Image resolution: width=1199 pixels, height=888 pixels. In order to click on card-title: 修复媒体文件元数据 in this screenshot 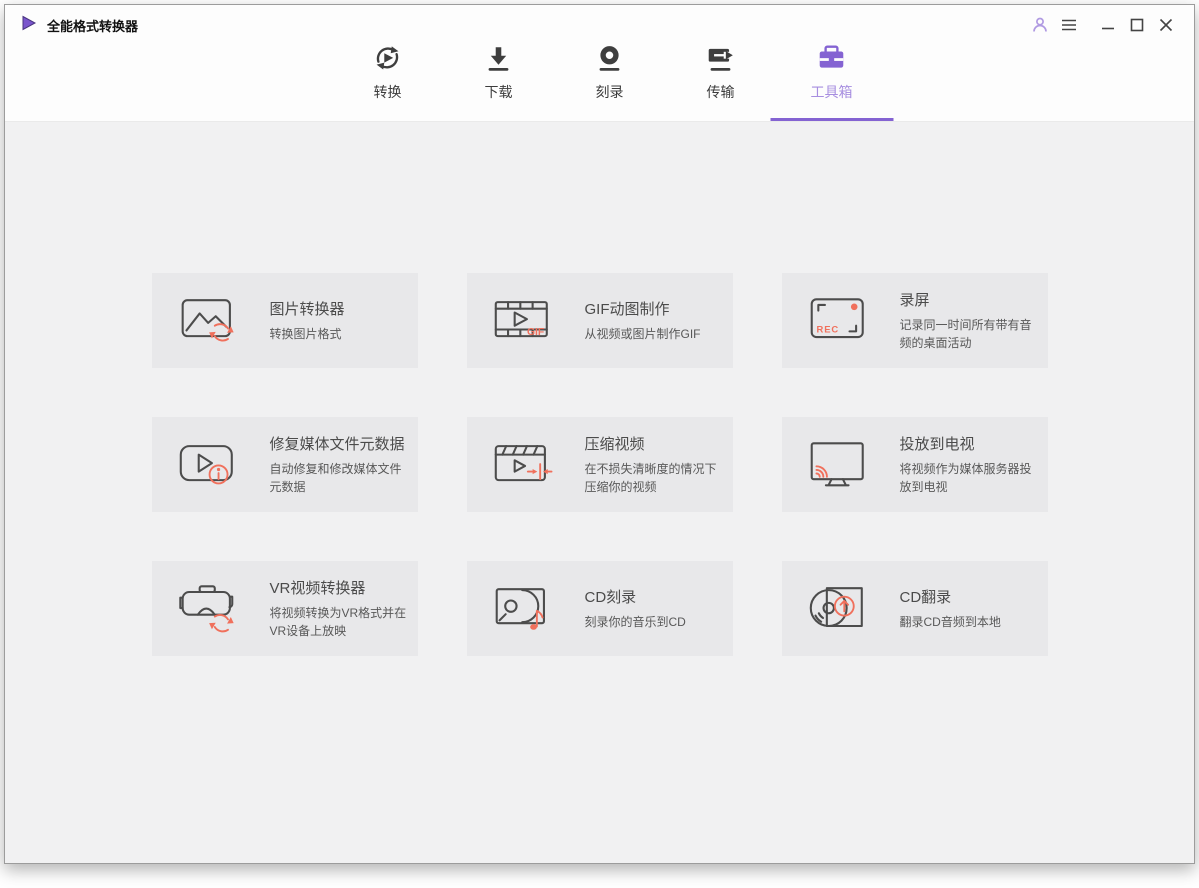, I will do `click(337, 445)`.